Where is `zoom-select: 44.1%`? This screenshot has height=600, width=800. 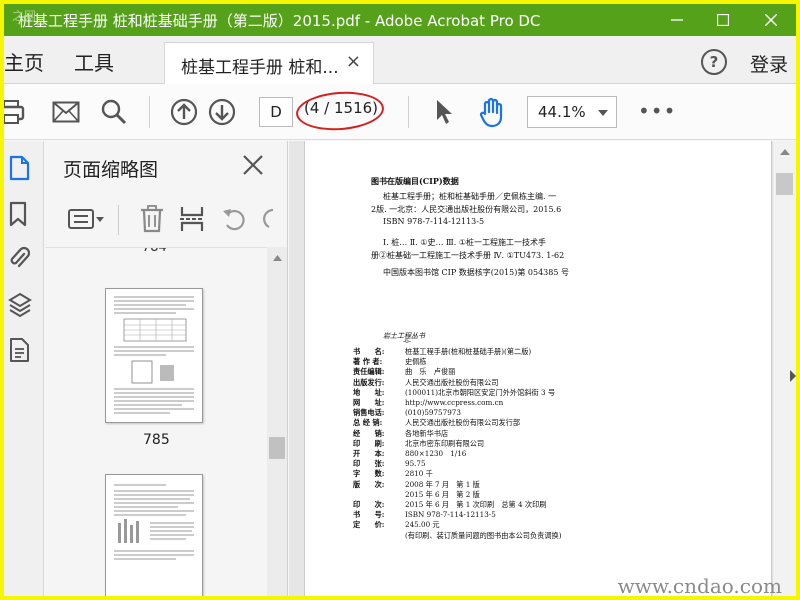
zoom-select: 44.1% is located at coordinates (572, 112).